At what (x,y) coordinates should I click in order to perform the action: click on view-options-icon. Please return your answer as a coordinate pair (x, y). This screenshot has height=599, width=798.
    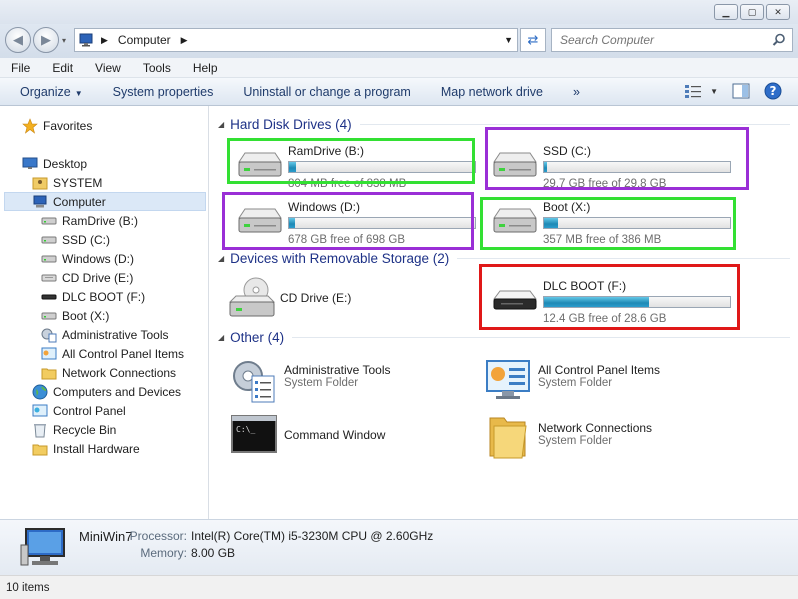
    Looking at the image, I should click on (693, 91).